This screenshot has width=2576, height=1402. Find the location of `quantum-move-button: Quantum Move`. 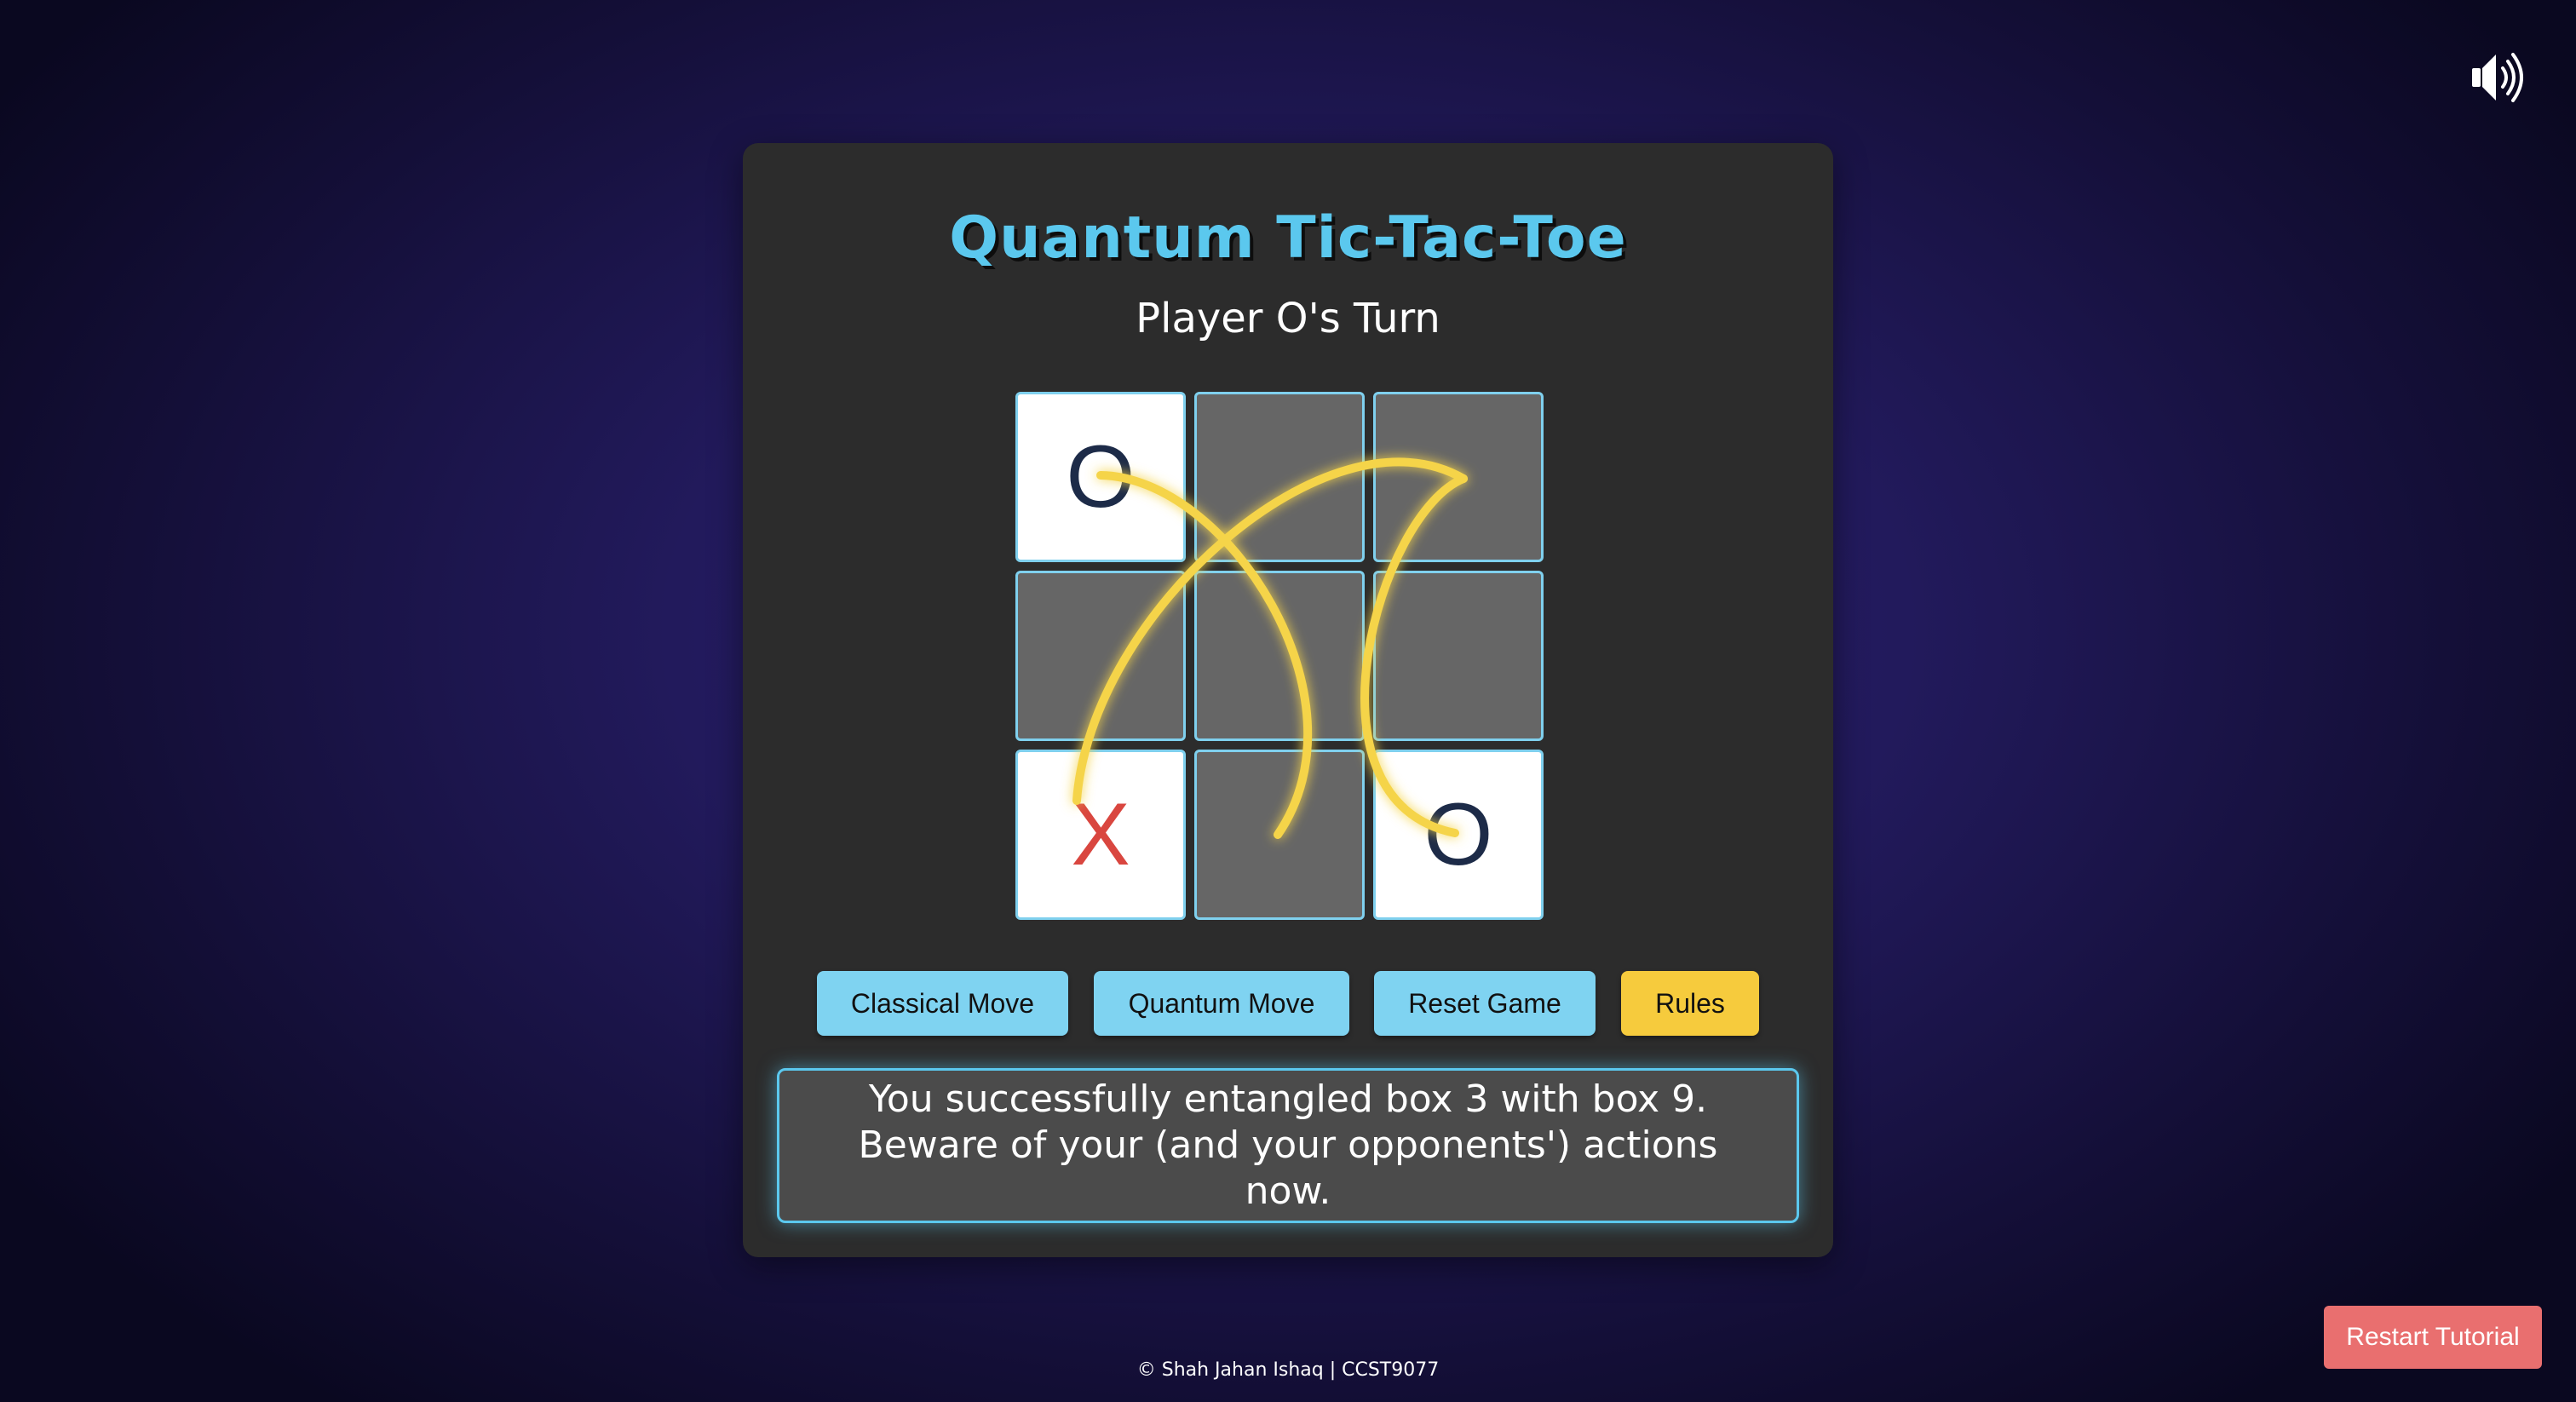

quantum-move-button: Quantum Move is located at coordinates (1221, 1003).